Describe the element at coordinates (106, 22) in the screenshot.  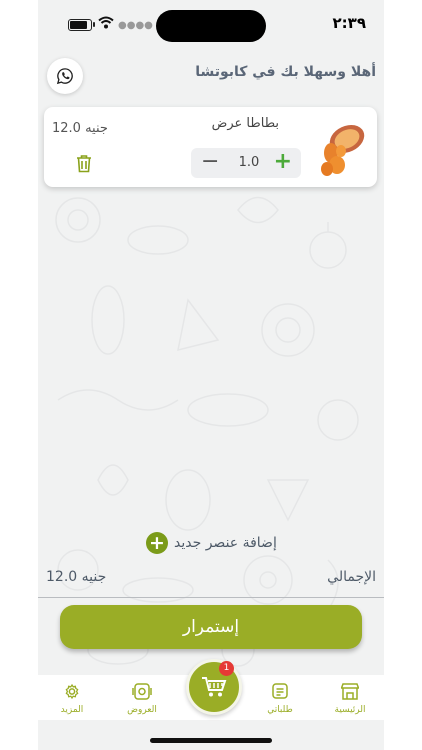
I see `wifi-icon` at that location.